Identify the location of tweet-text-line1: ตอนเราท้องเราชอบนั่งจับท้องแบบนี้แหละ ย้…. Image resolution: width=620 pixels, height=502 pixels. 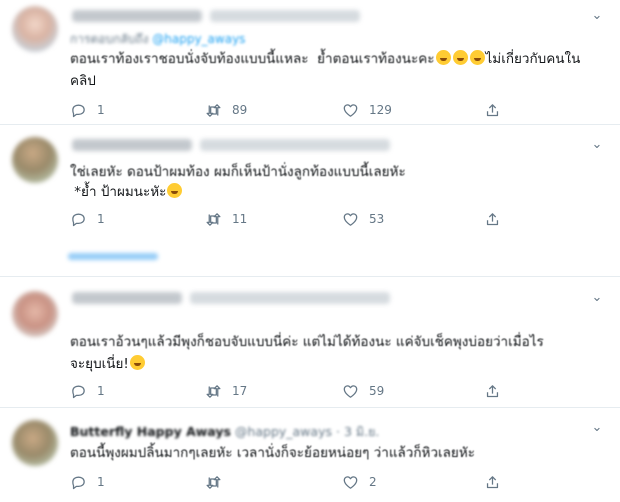
(252, 59).